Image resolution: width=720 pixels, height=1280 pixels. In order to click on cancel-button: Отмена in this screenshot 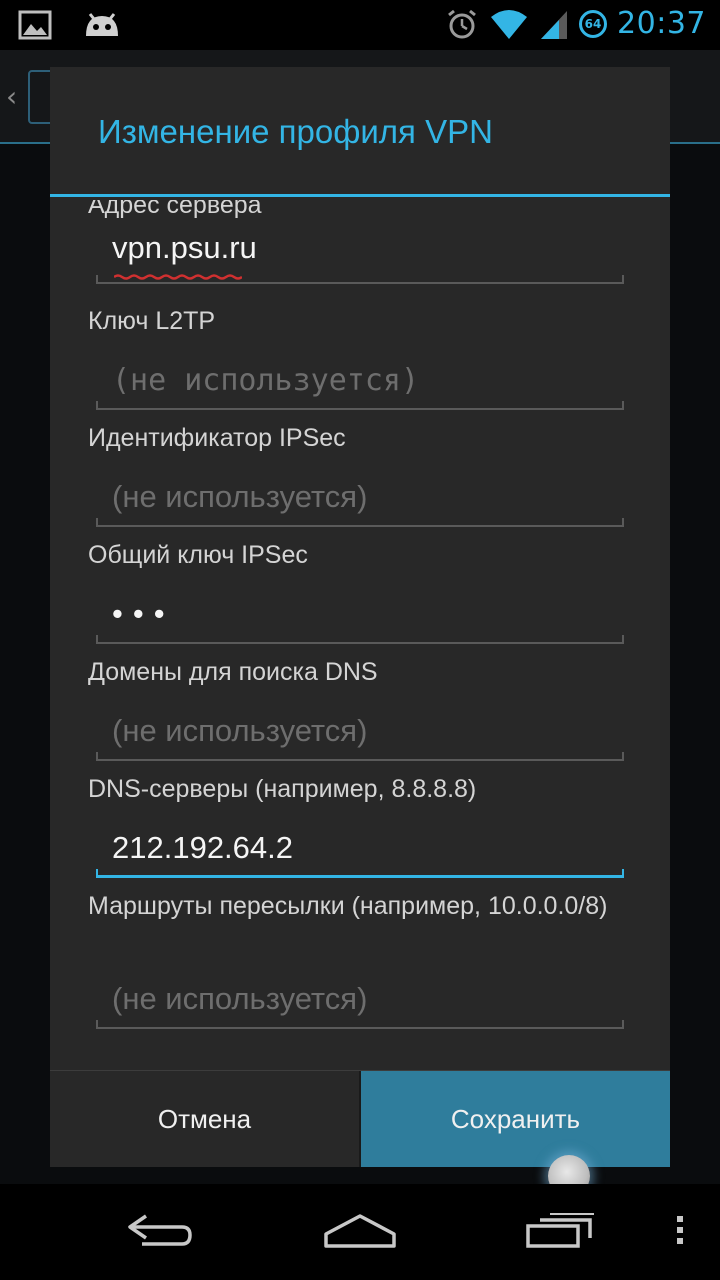, I will do `click(205, 1119)`.